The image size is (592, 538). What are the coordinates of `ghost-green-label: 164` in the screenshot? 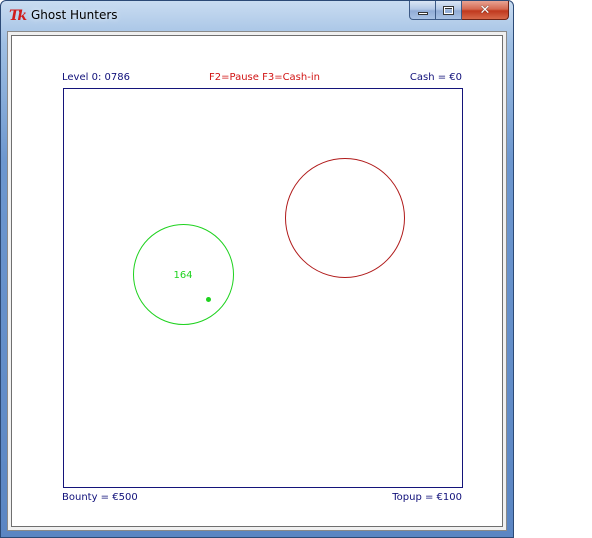 It's located at (183, 275).